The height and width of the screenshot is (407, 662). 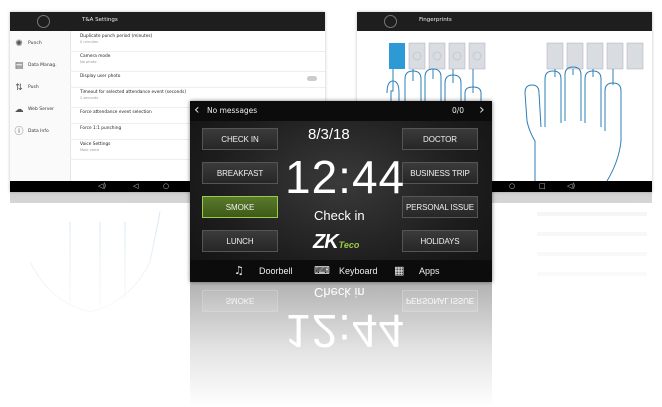 I want to click on bell-icon: ♫, so click(x=239, y=271).